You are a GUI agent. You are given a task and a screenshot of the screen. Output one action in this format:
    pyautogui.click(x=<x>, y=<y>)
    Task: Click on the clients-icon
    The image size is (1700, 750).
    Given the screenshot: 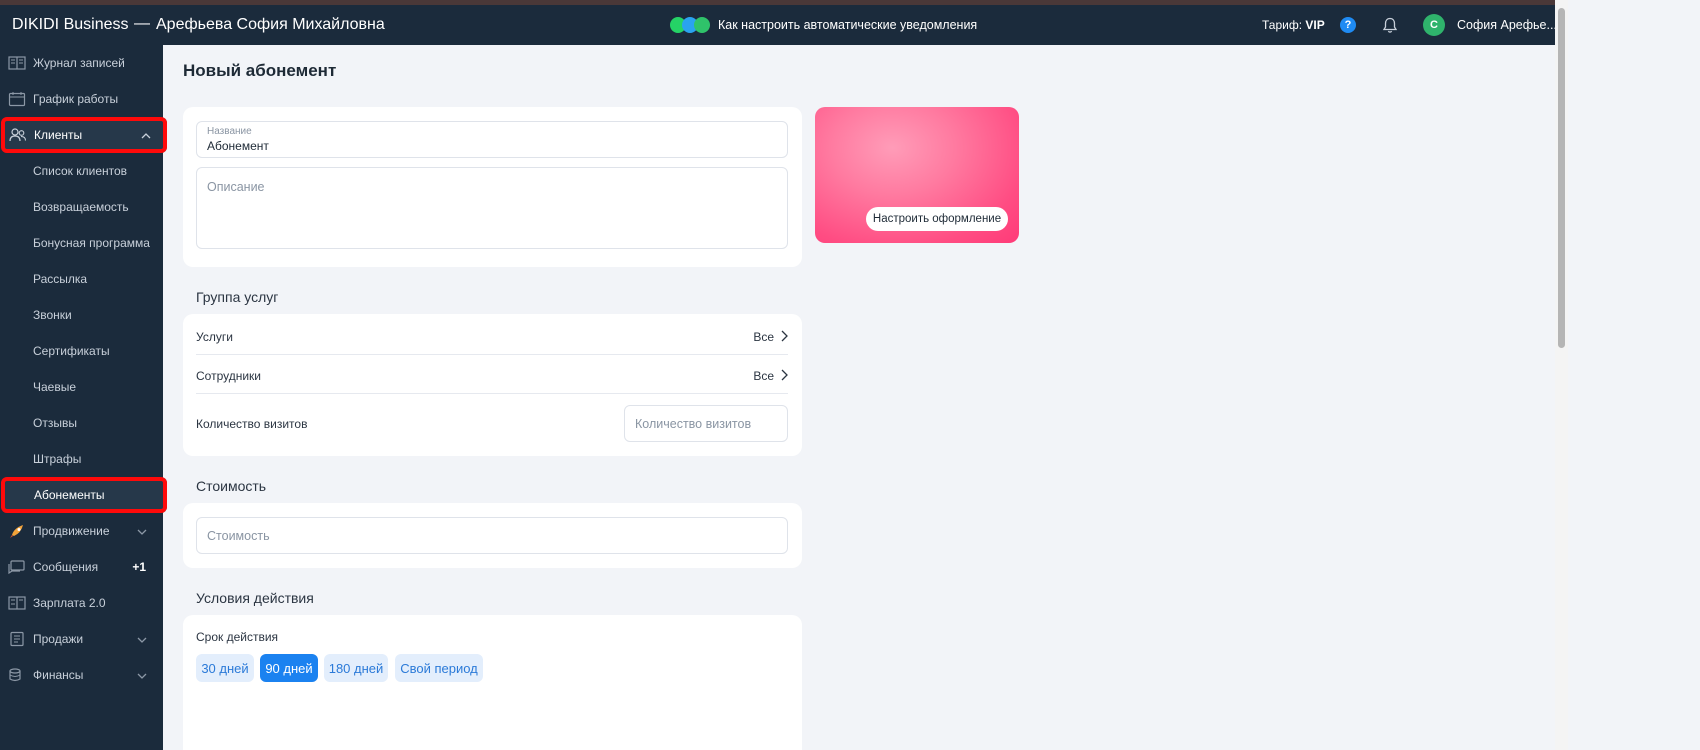 What is the action you would take?
    pyautogui.click(x=18, y=135)
    